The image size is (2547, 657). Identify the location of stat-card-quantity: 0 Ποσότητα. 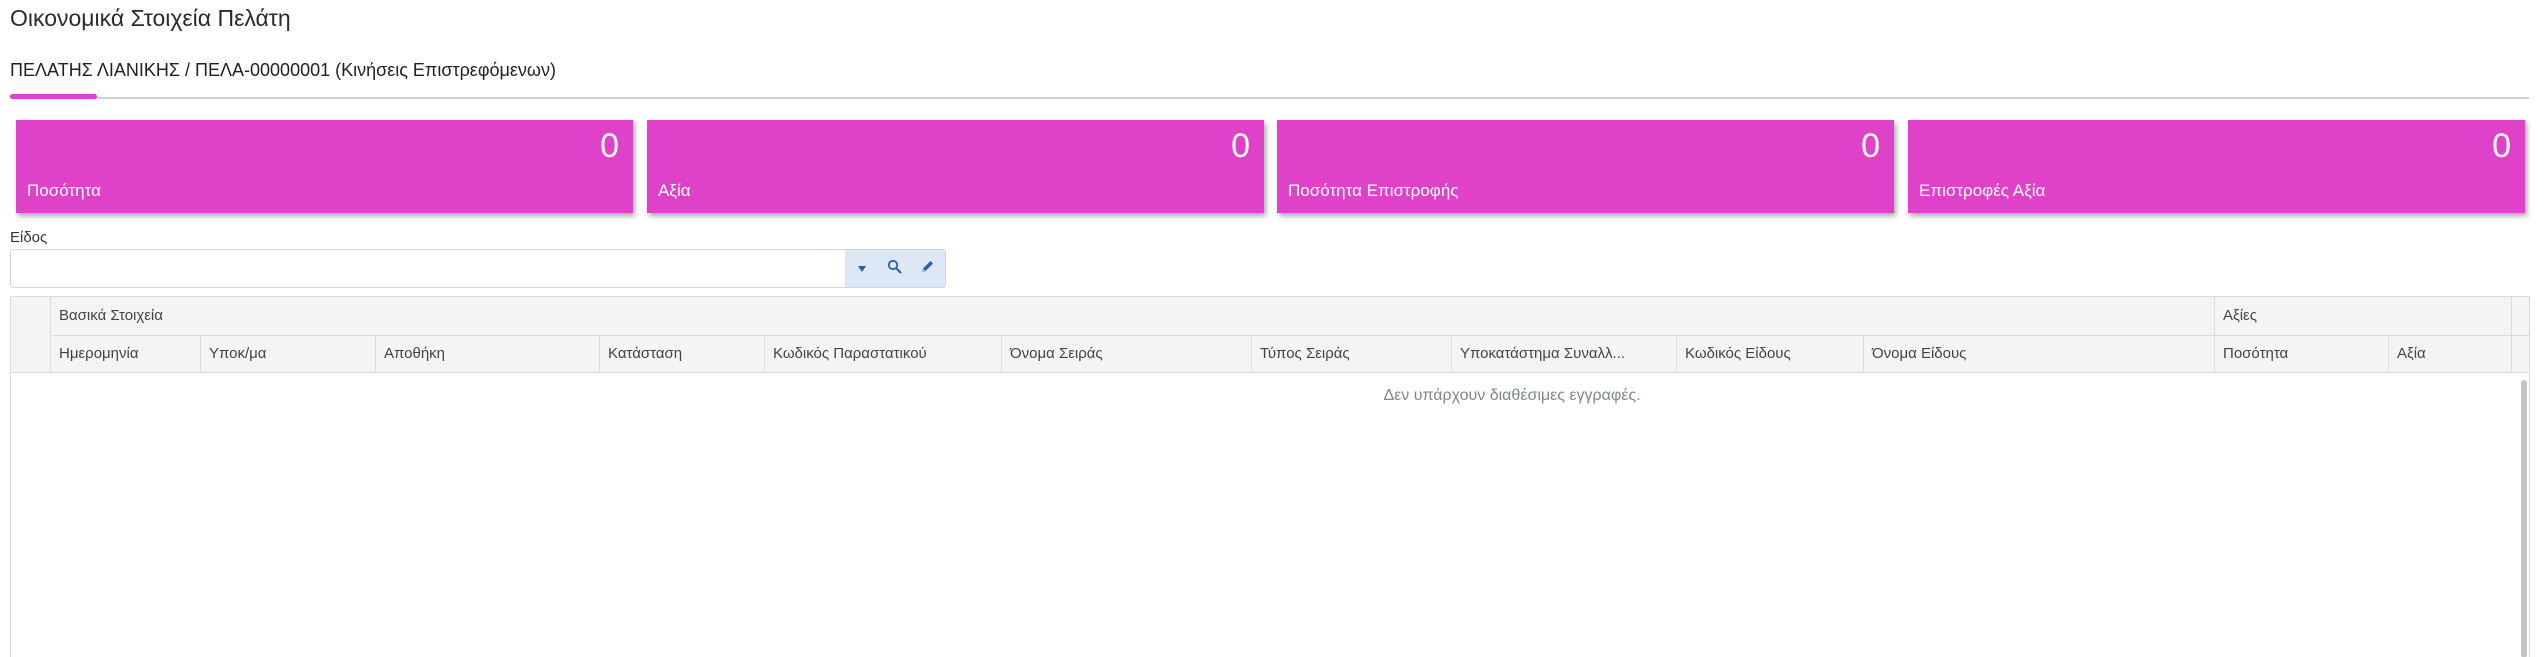
(324, 166).